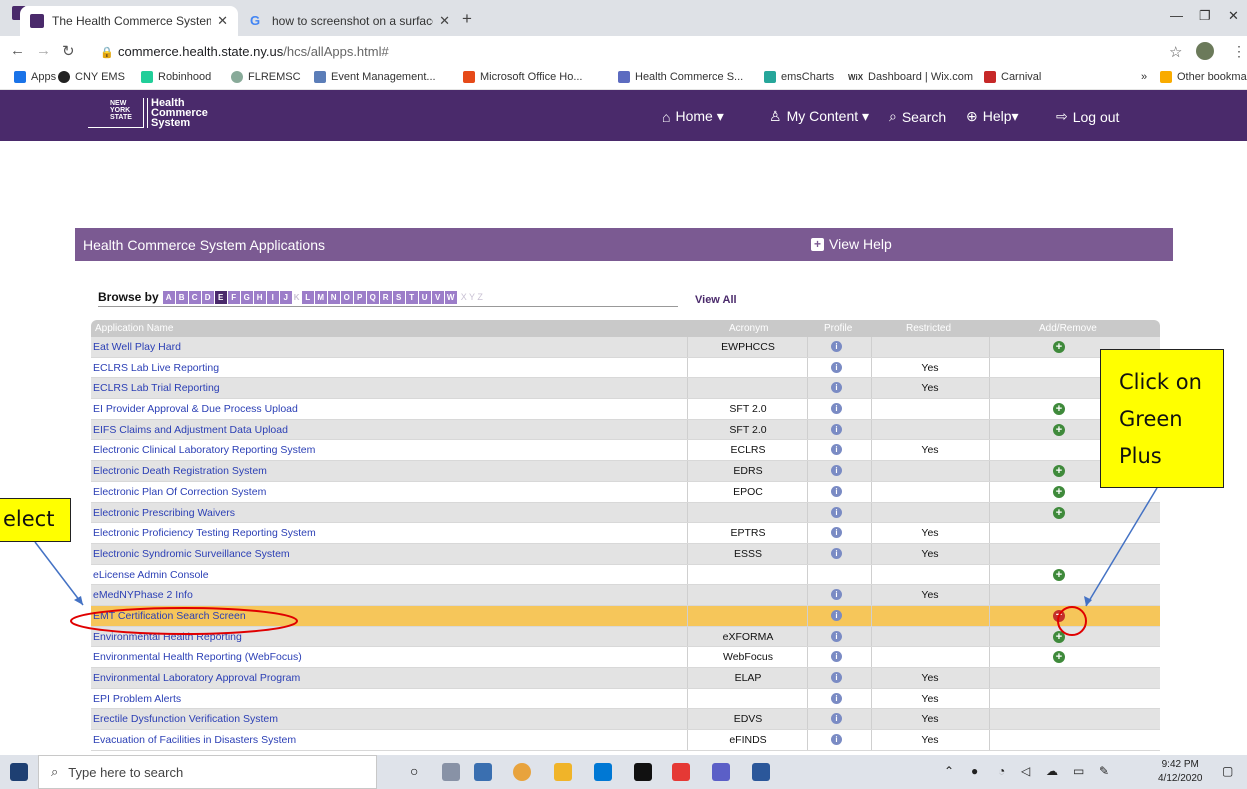 This screenshot has height=789, width=1247. I want to click on application-name-link: EPI Problem Alerts, so click(137, 699).